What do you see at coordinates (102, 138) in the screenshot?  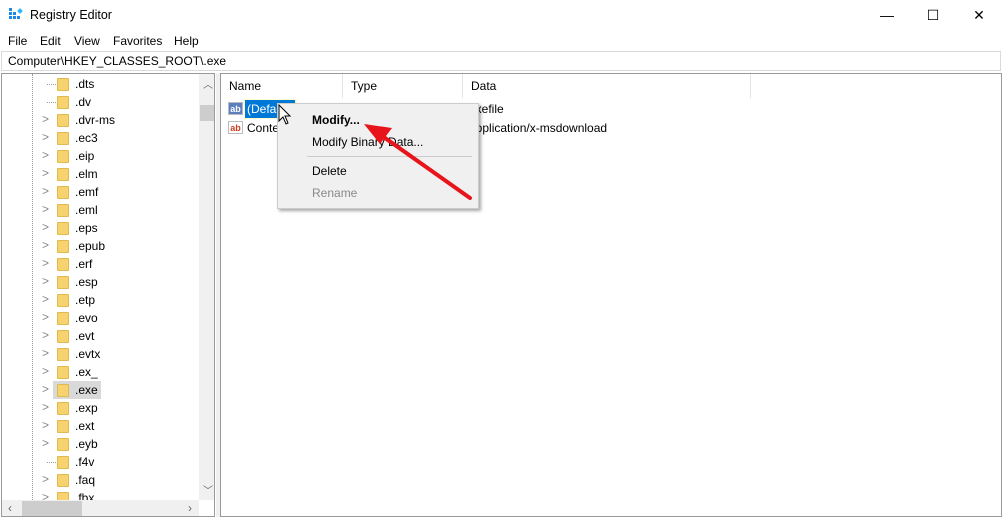 I see `tree-item: > .ec3` at bounding box center [102, 138].